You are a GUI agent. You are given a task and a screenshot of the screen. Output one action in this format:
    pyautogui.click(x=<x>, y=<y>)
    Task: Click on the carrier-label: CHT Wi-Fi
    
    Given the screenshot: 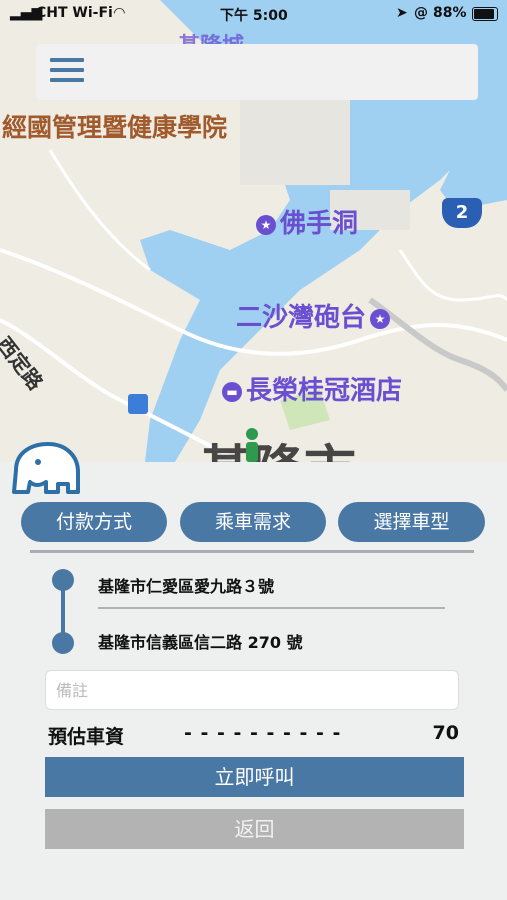 What is the action you would take?
    pyautogui.click(x=74, y=13)
    